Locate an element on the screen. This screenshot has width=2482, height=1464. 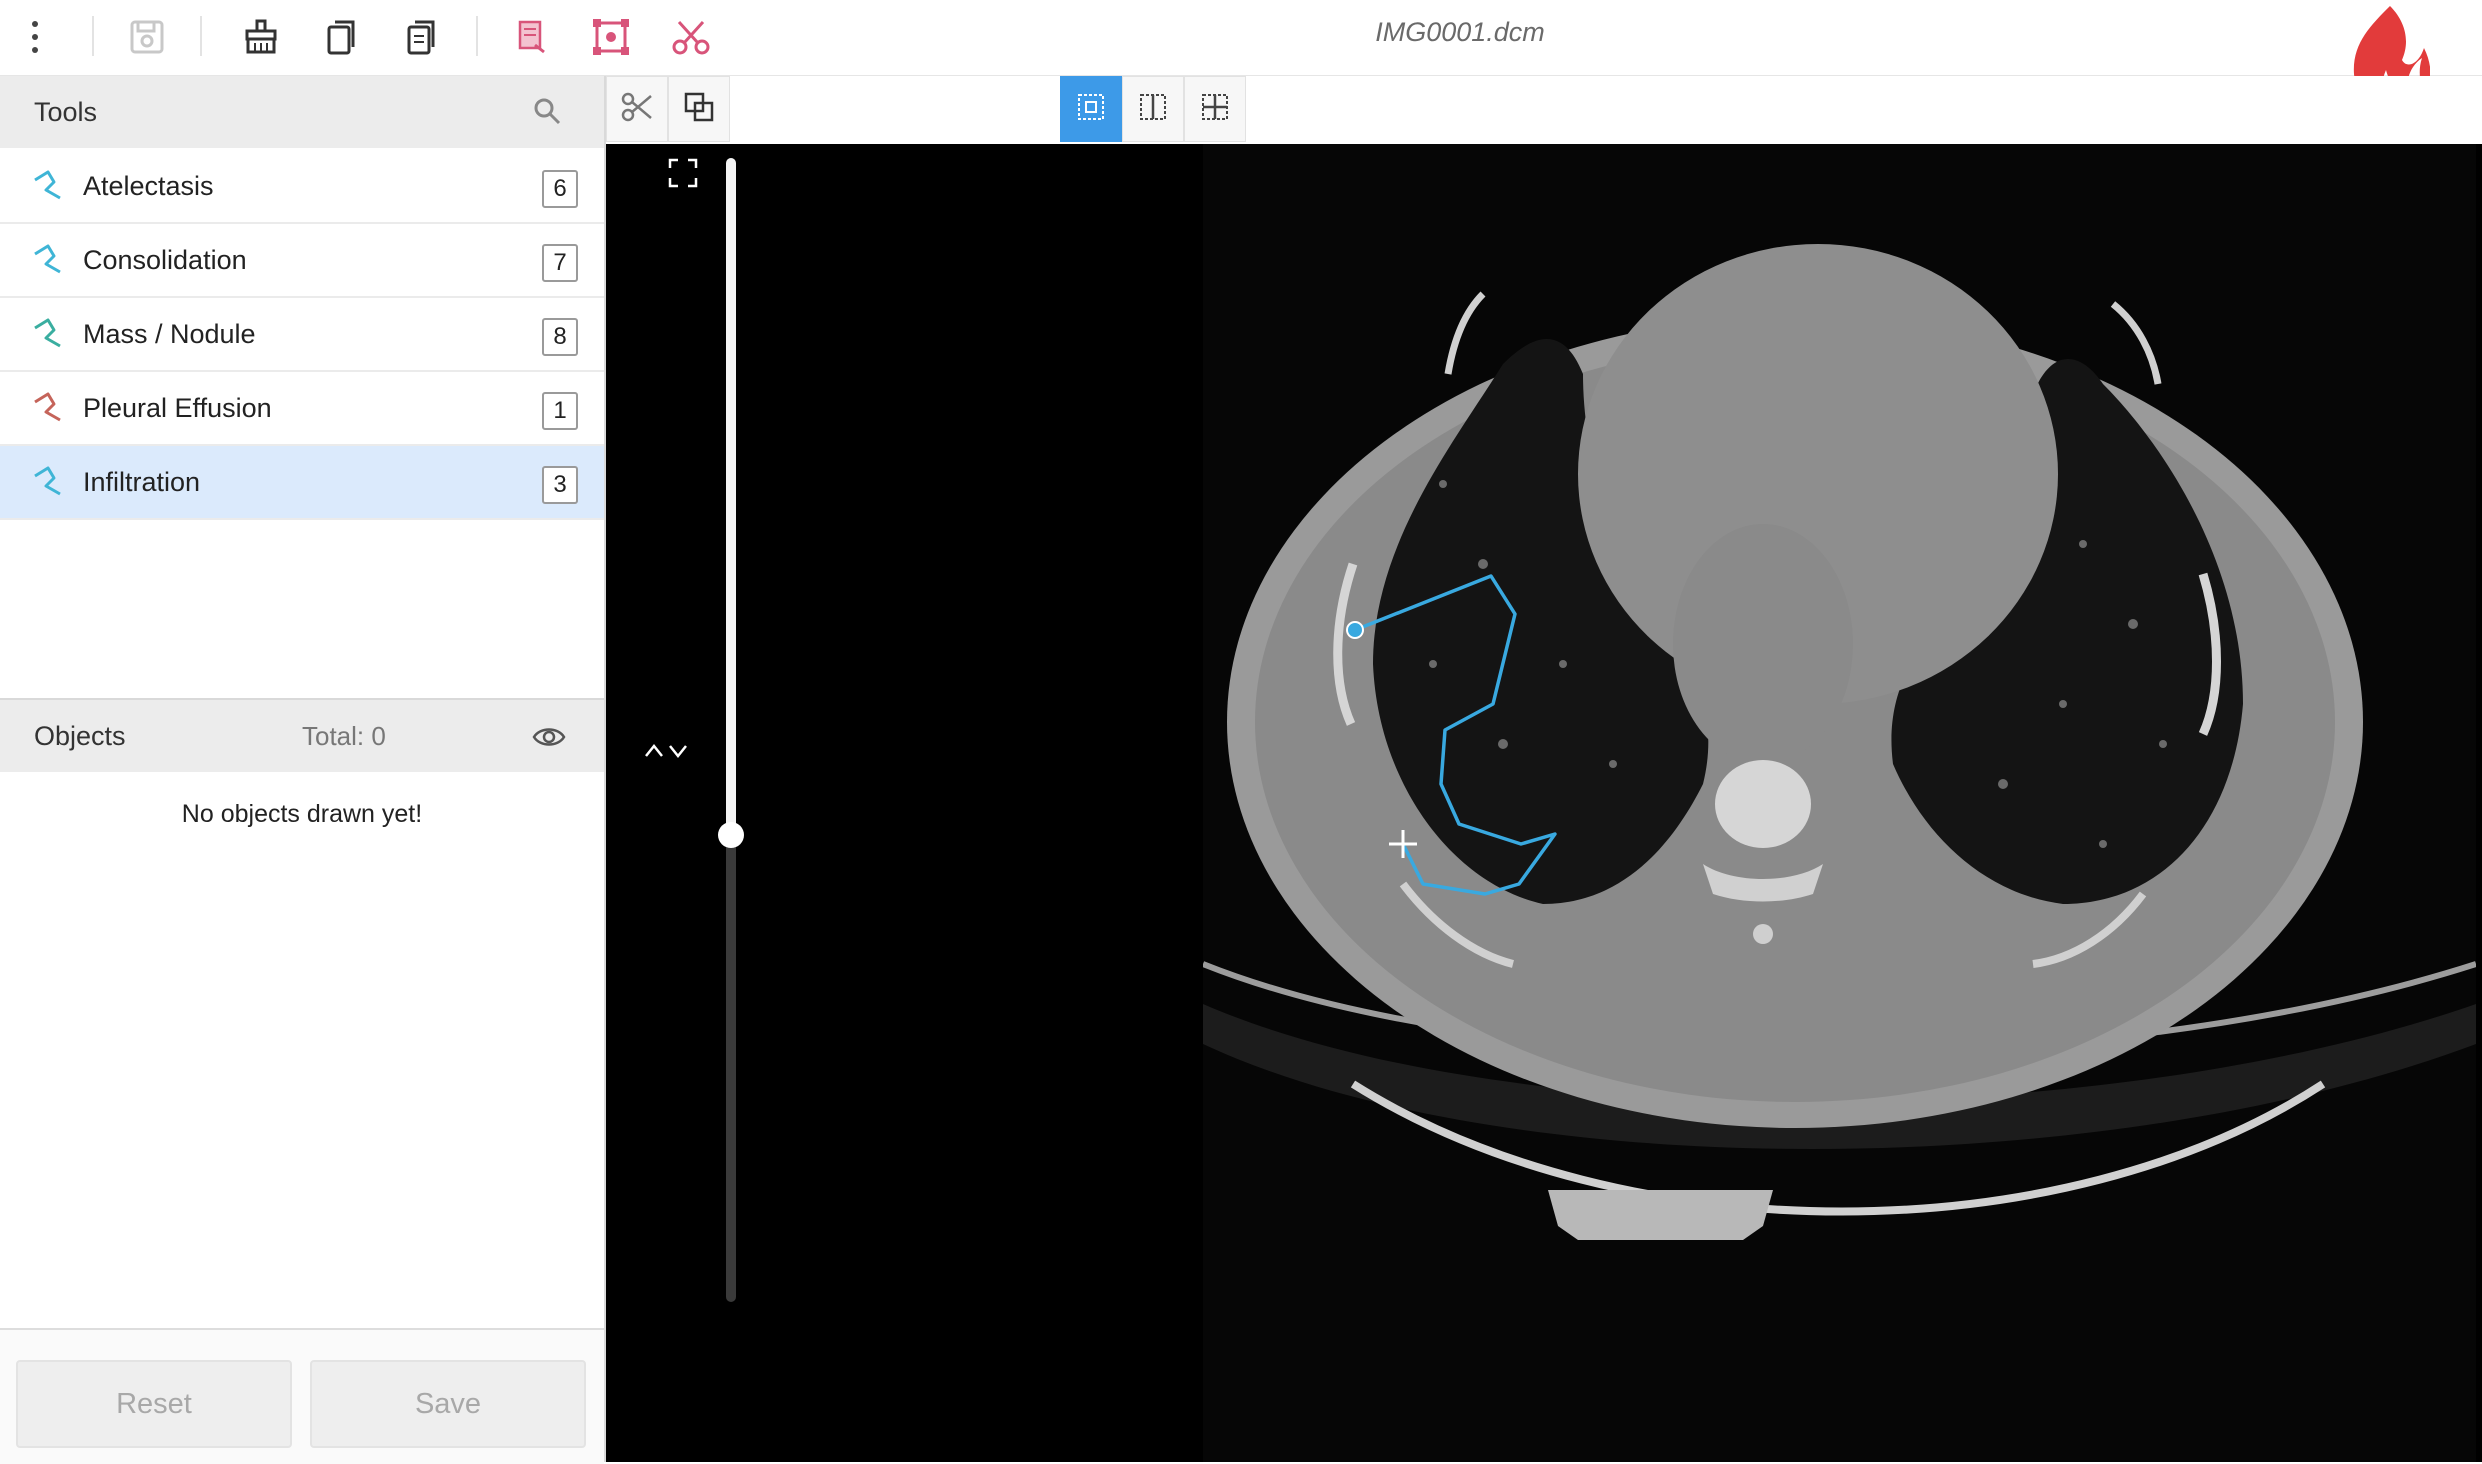
fullscreen-icon is located at coordinates (685, 175).